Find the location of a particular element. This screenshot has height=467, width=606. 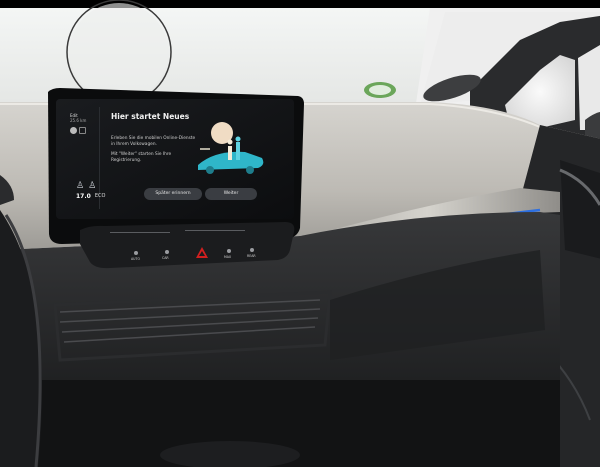

square-icon is located at coordinates (82, 130).